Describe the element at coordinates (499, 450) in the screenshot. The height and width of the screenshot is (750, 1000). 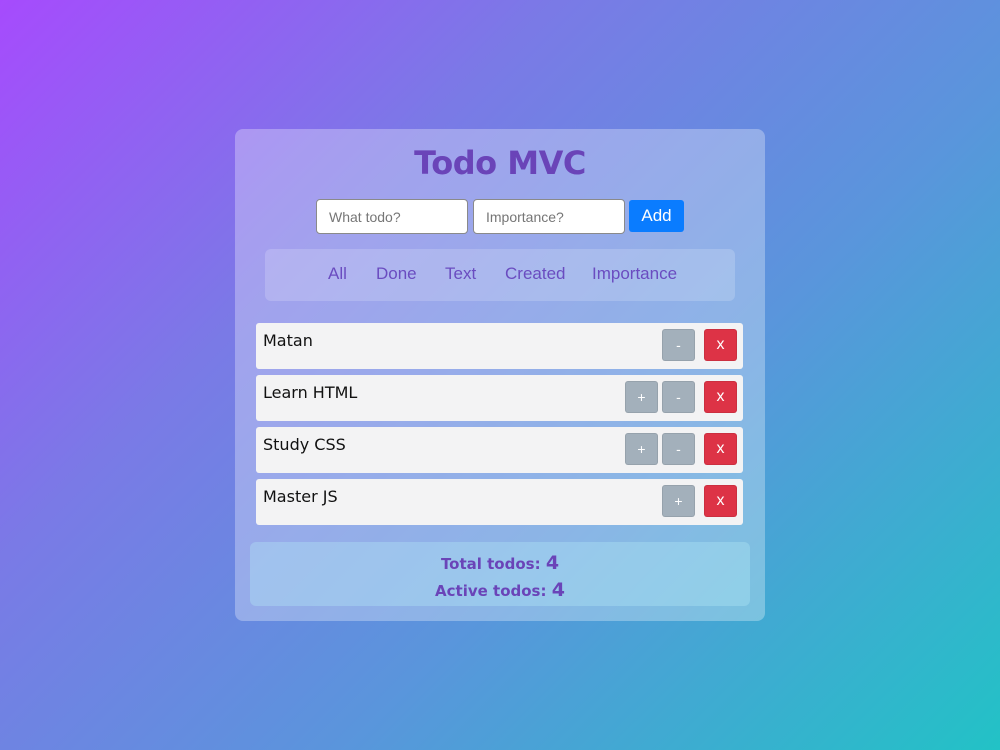
I see `todo-item: Study CSS + - x` at that location.